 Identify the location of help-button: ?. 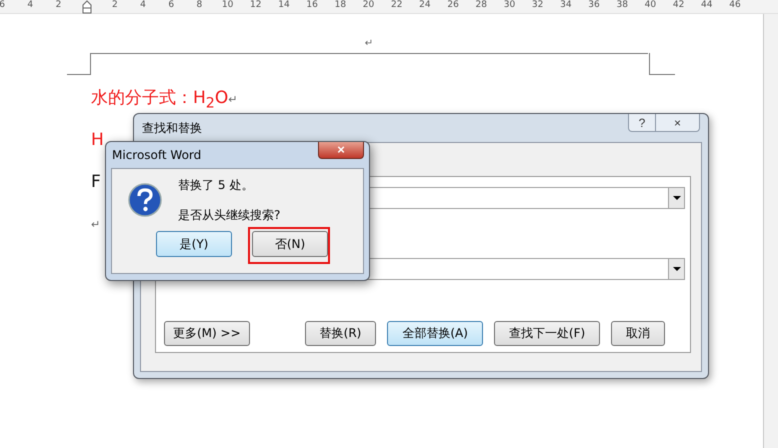
(642, 123).